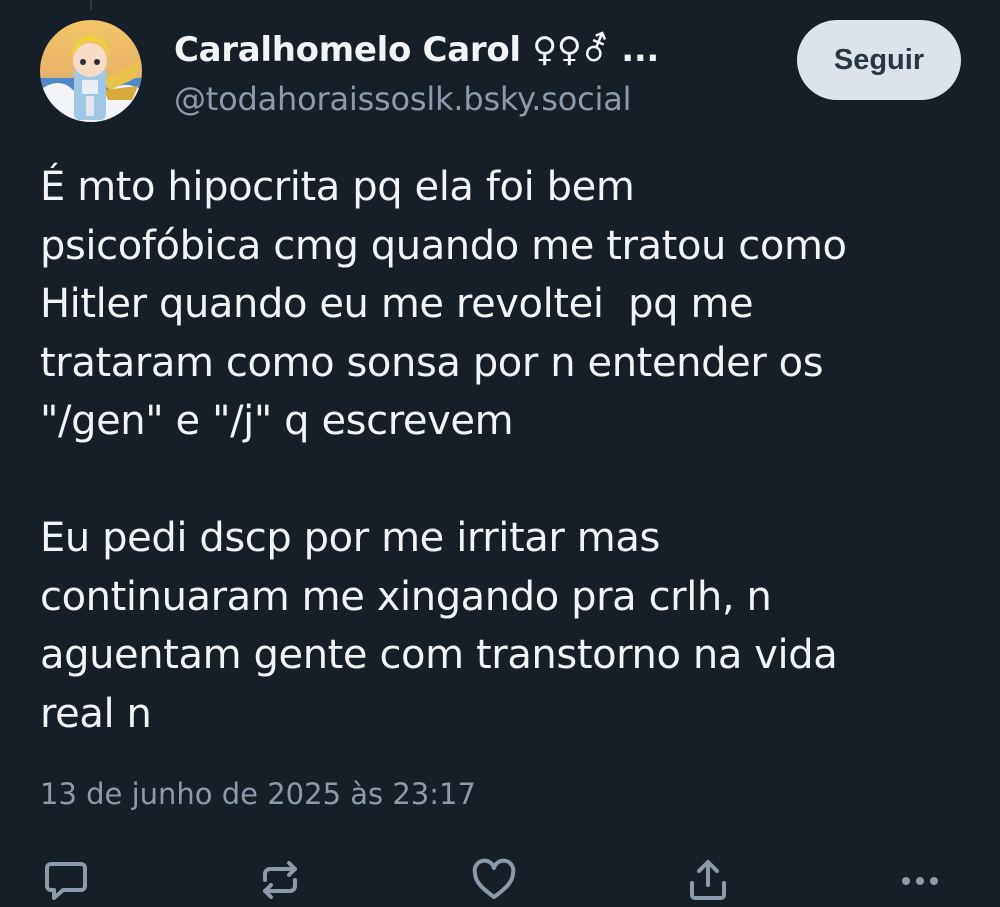 This screenshot has width=1000, height=907. Describe the element at coordinates (879, 60) in the screenshot. I see `follow-button: Seguir` at that location.